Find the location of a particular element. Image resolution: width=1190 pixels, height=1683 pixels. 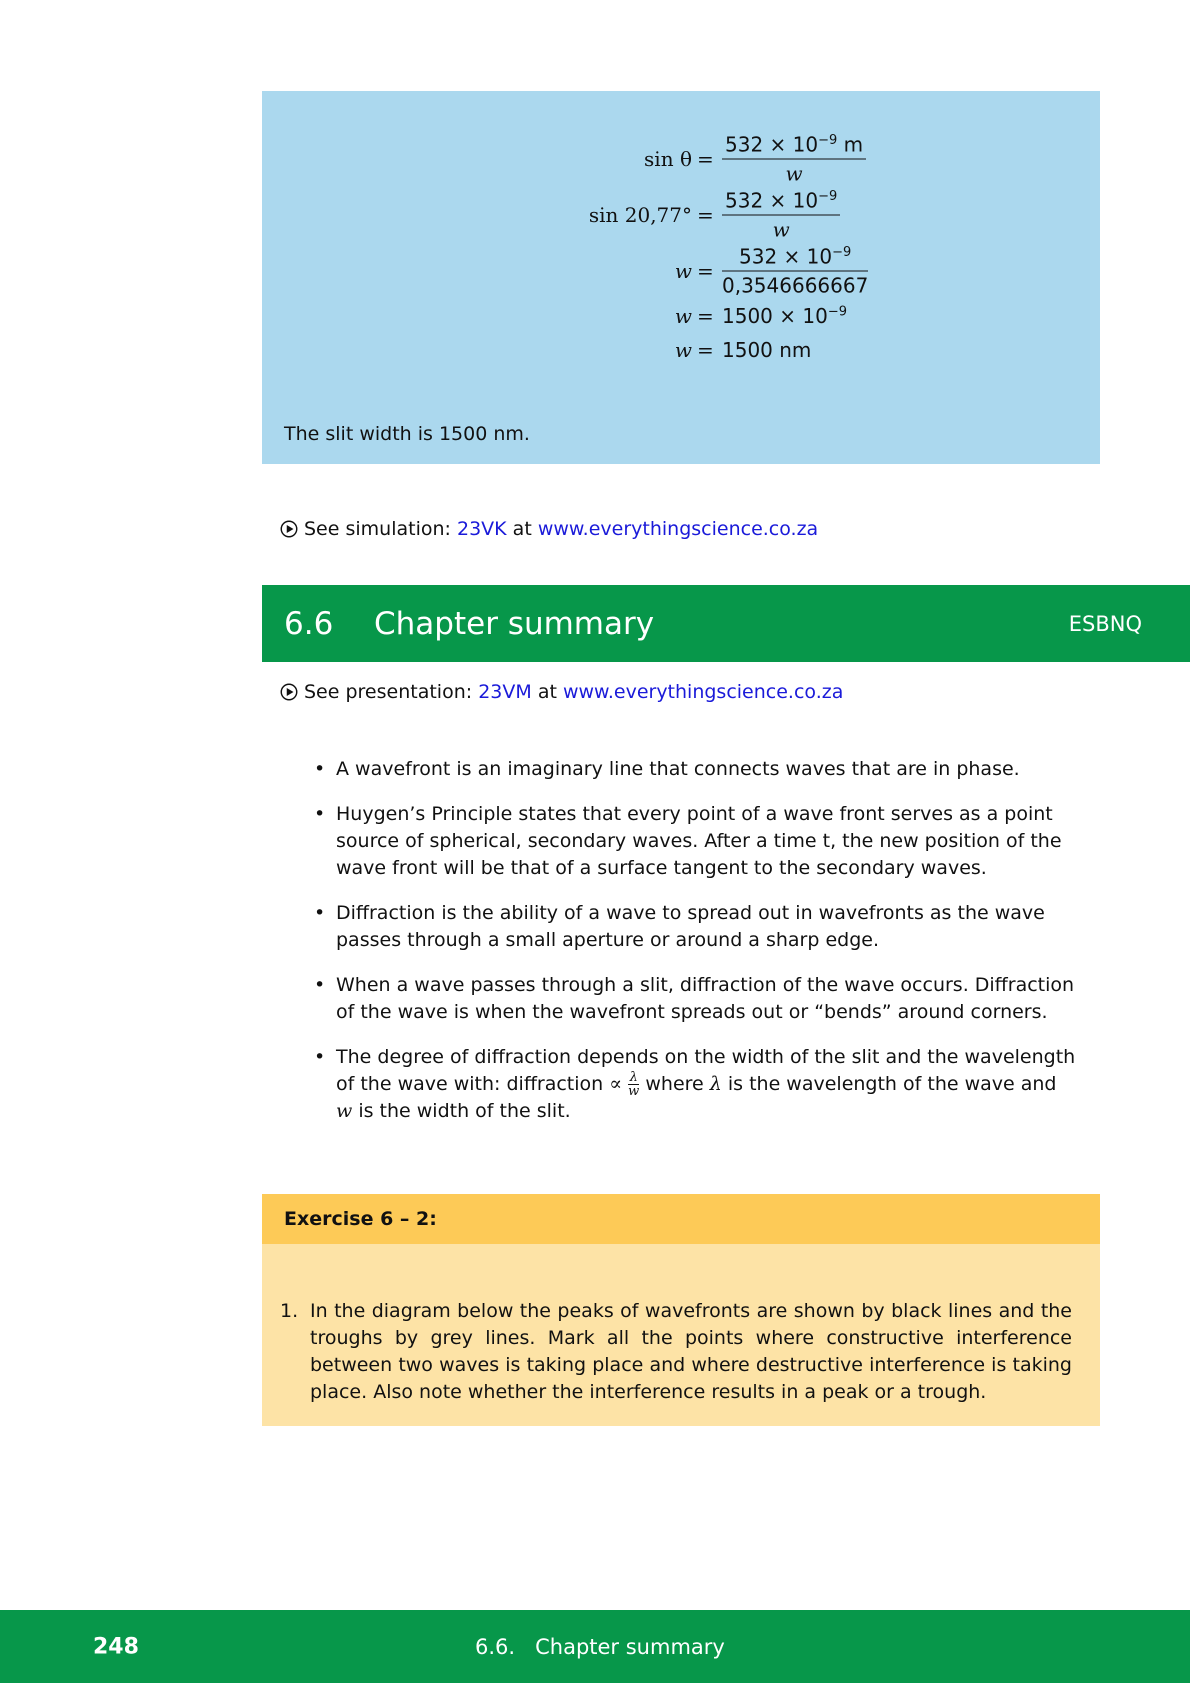

equation-row: w = 1500 nm is located at coordinates (681, 350).